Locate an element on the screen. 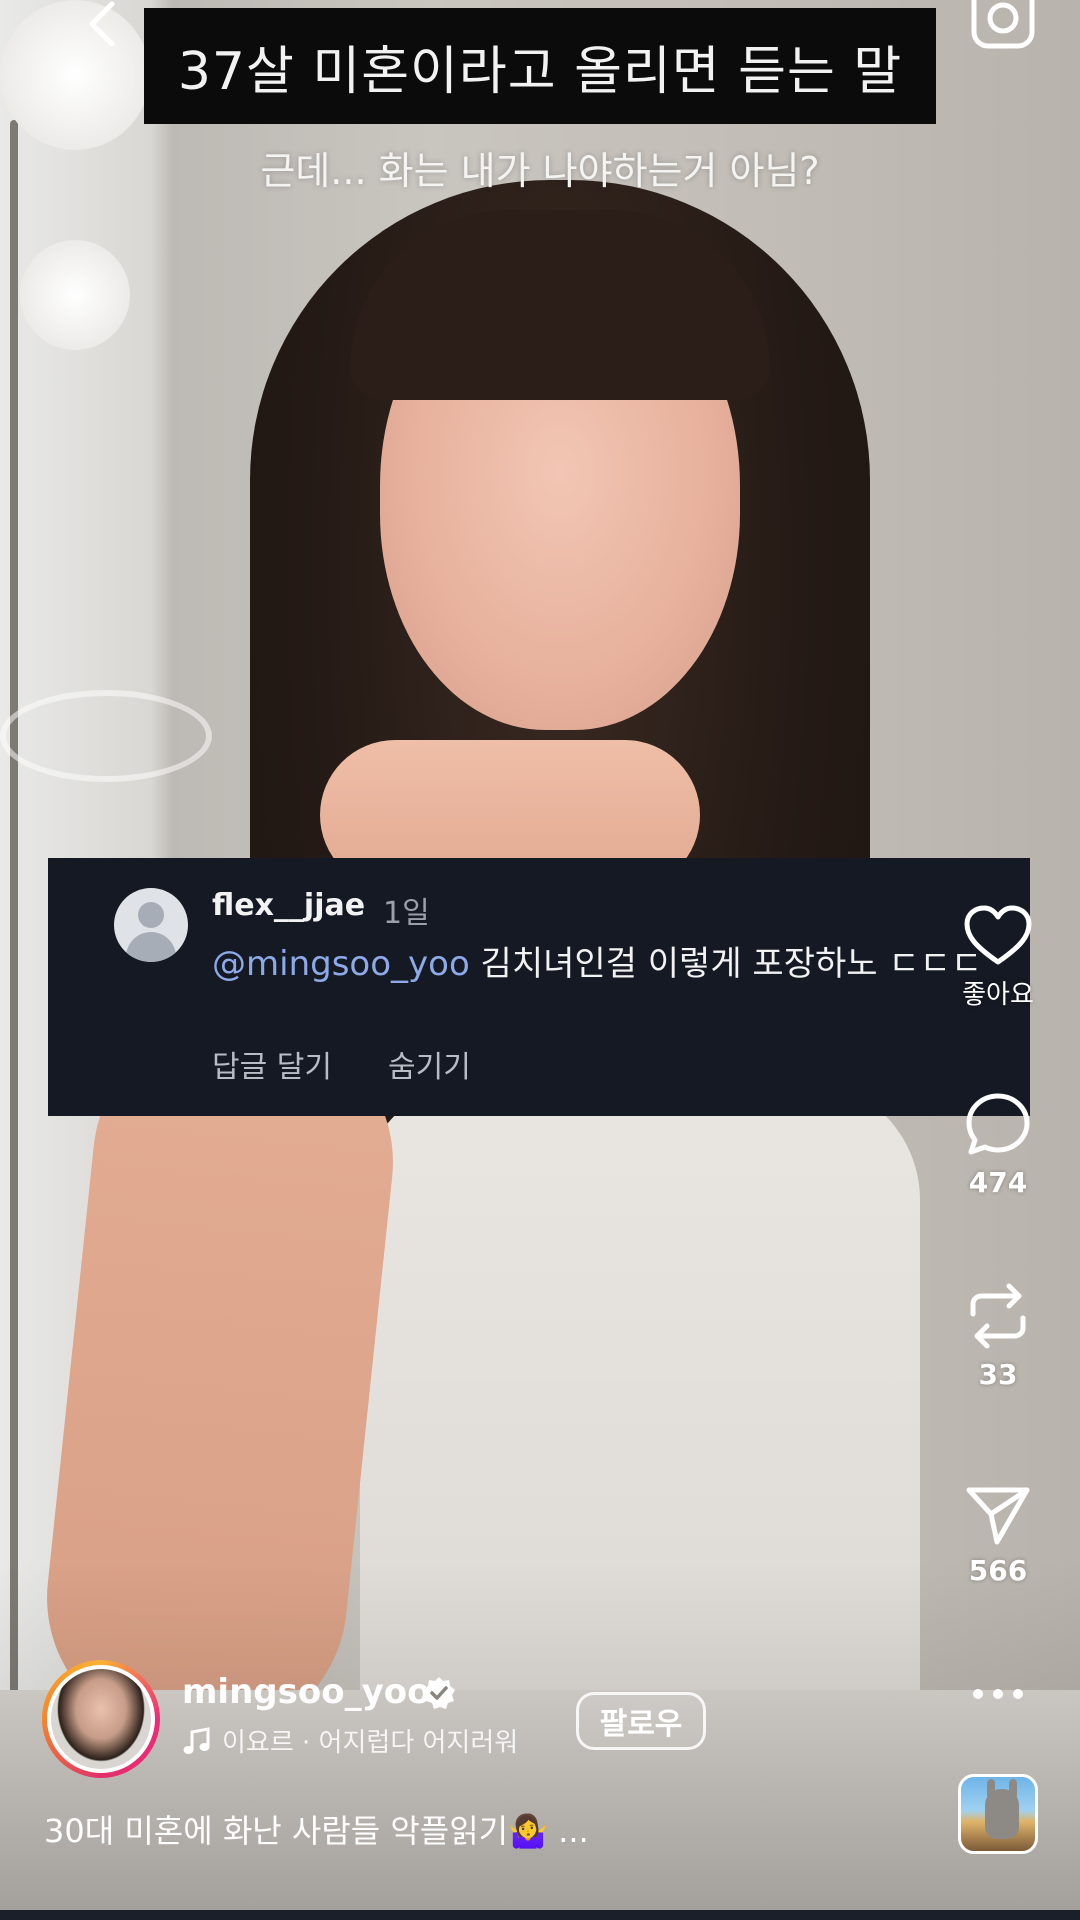  video-title-overlay: 37살 미혼이라고 올리면 듣는 말 is located at coordinates (540, 66).